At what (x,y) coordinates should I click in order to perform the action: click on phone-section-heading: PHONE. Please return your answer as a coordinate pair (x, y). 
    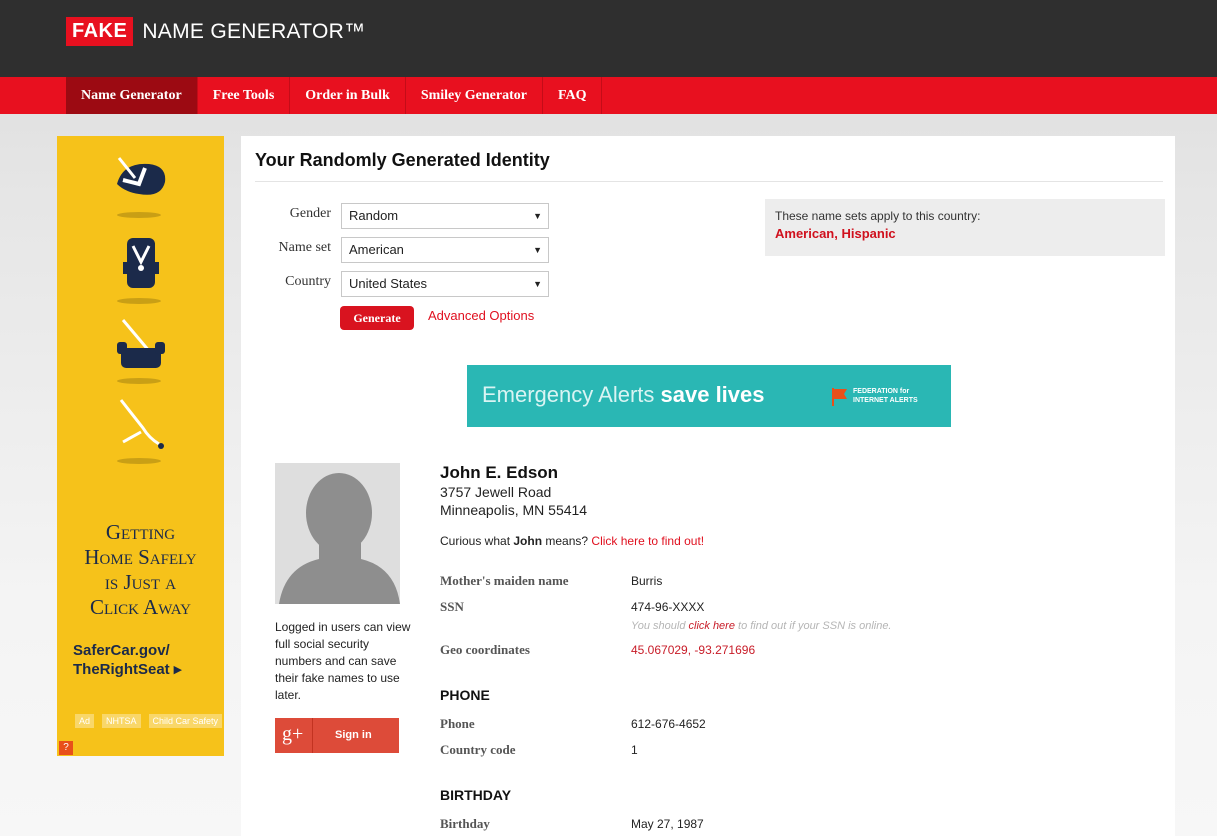
    Looking at the image, I should click on (465, 695).